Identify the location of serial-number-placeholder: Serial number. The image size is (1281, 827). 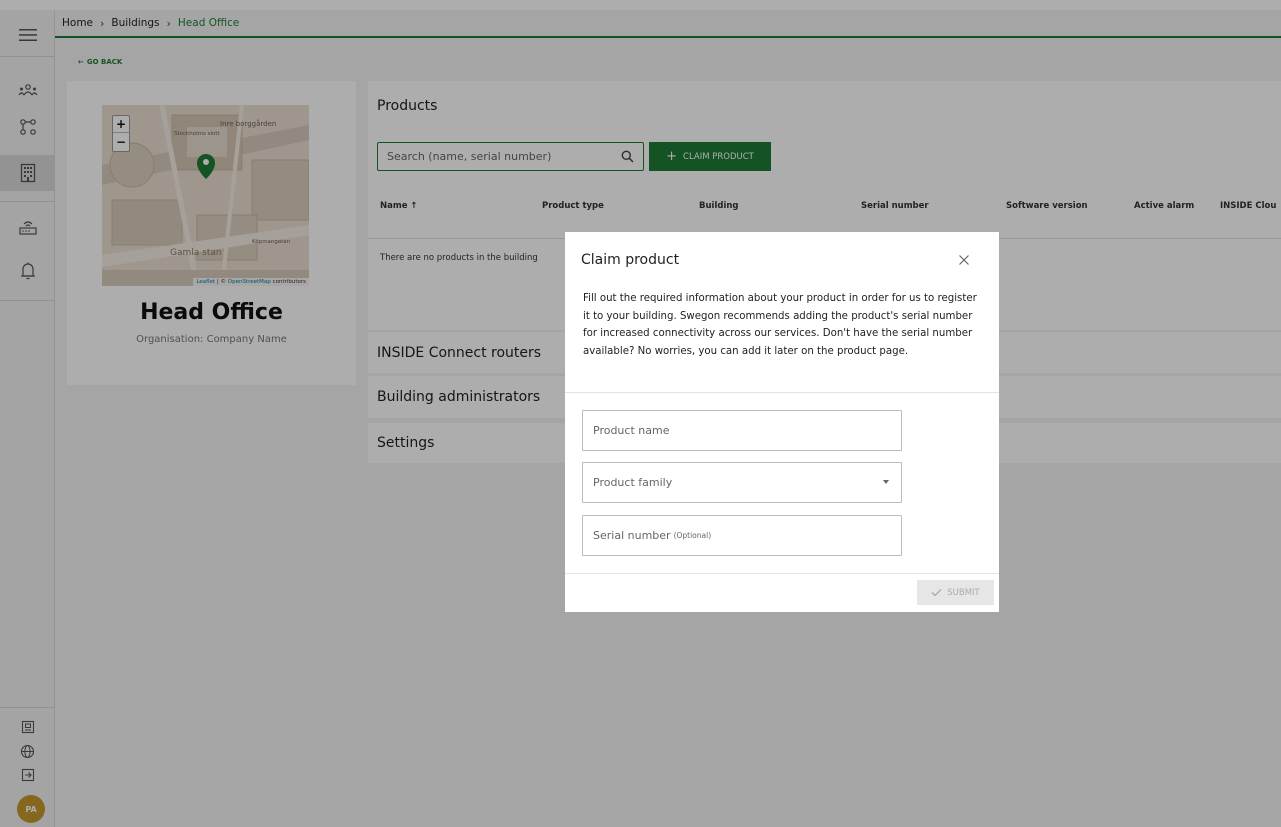
(632, 535).